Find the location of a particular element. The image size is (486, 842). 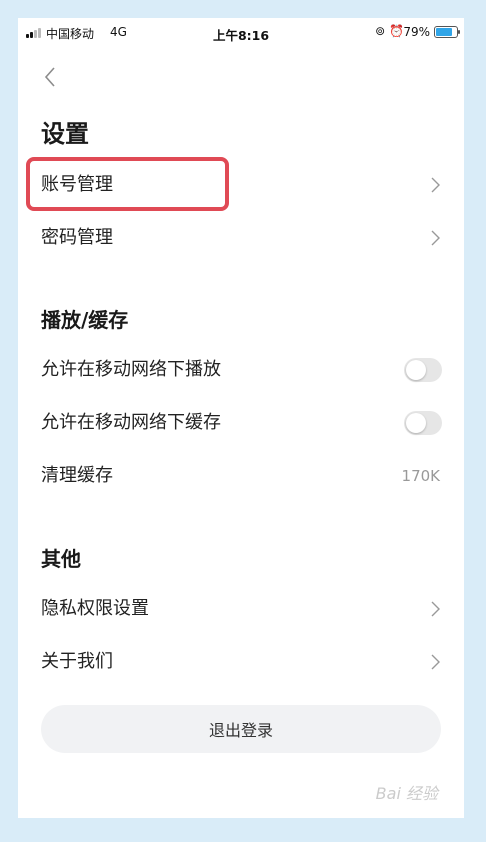

clear-cache-label: 清理缓存 is located at coordinates (77, 475).